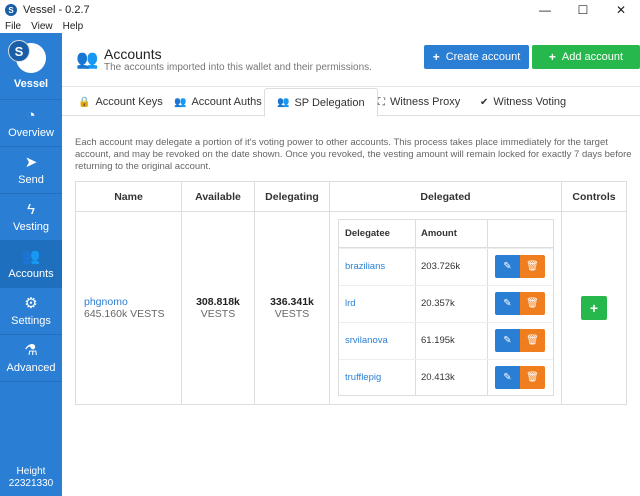 The image size is (640, 496). Describe the element at coordinates (292, 302) in the screenshot. I see `delegating-value: 336.341k` at that location.